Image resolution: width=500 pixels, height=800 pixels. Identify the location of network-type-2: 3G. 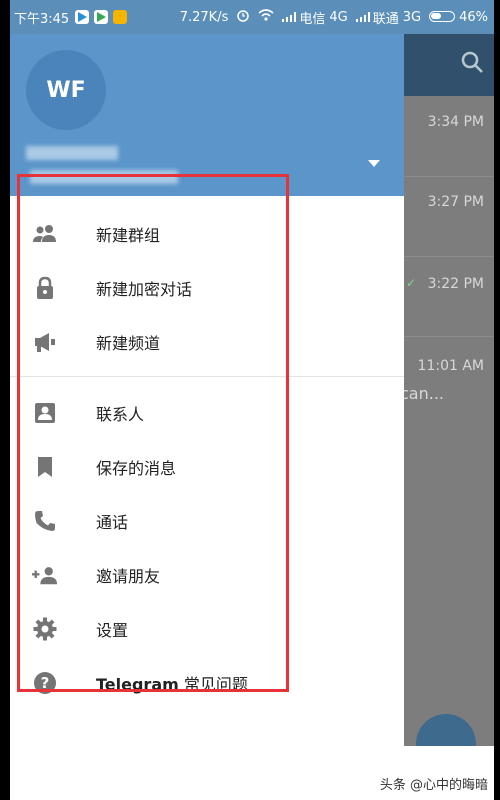
(412, 17).